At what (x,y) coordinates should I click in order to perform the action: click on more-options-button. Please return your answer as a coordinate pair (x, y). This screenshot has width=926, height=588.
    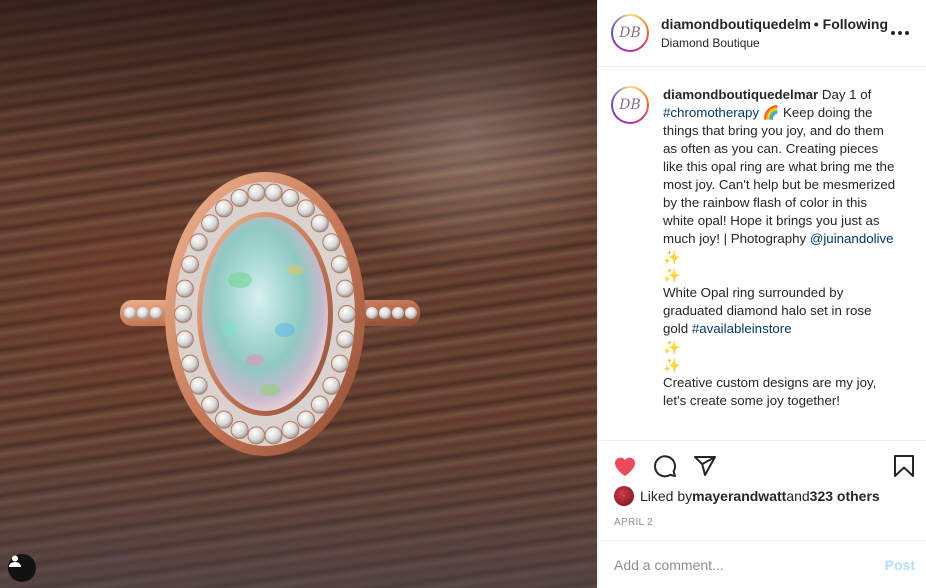
    Looking at the image, I should click on (900, 33).